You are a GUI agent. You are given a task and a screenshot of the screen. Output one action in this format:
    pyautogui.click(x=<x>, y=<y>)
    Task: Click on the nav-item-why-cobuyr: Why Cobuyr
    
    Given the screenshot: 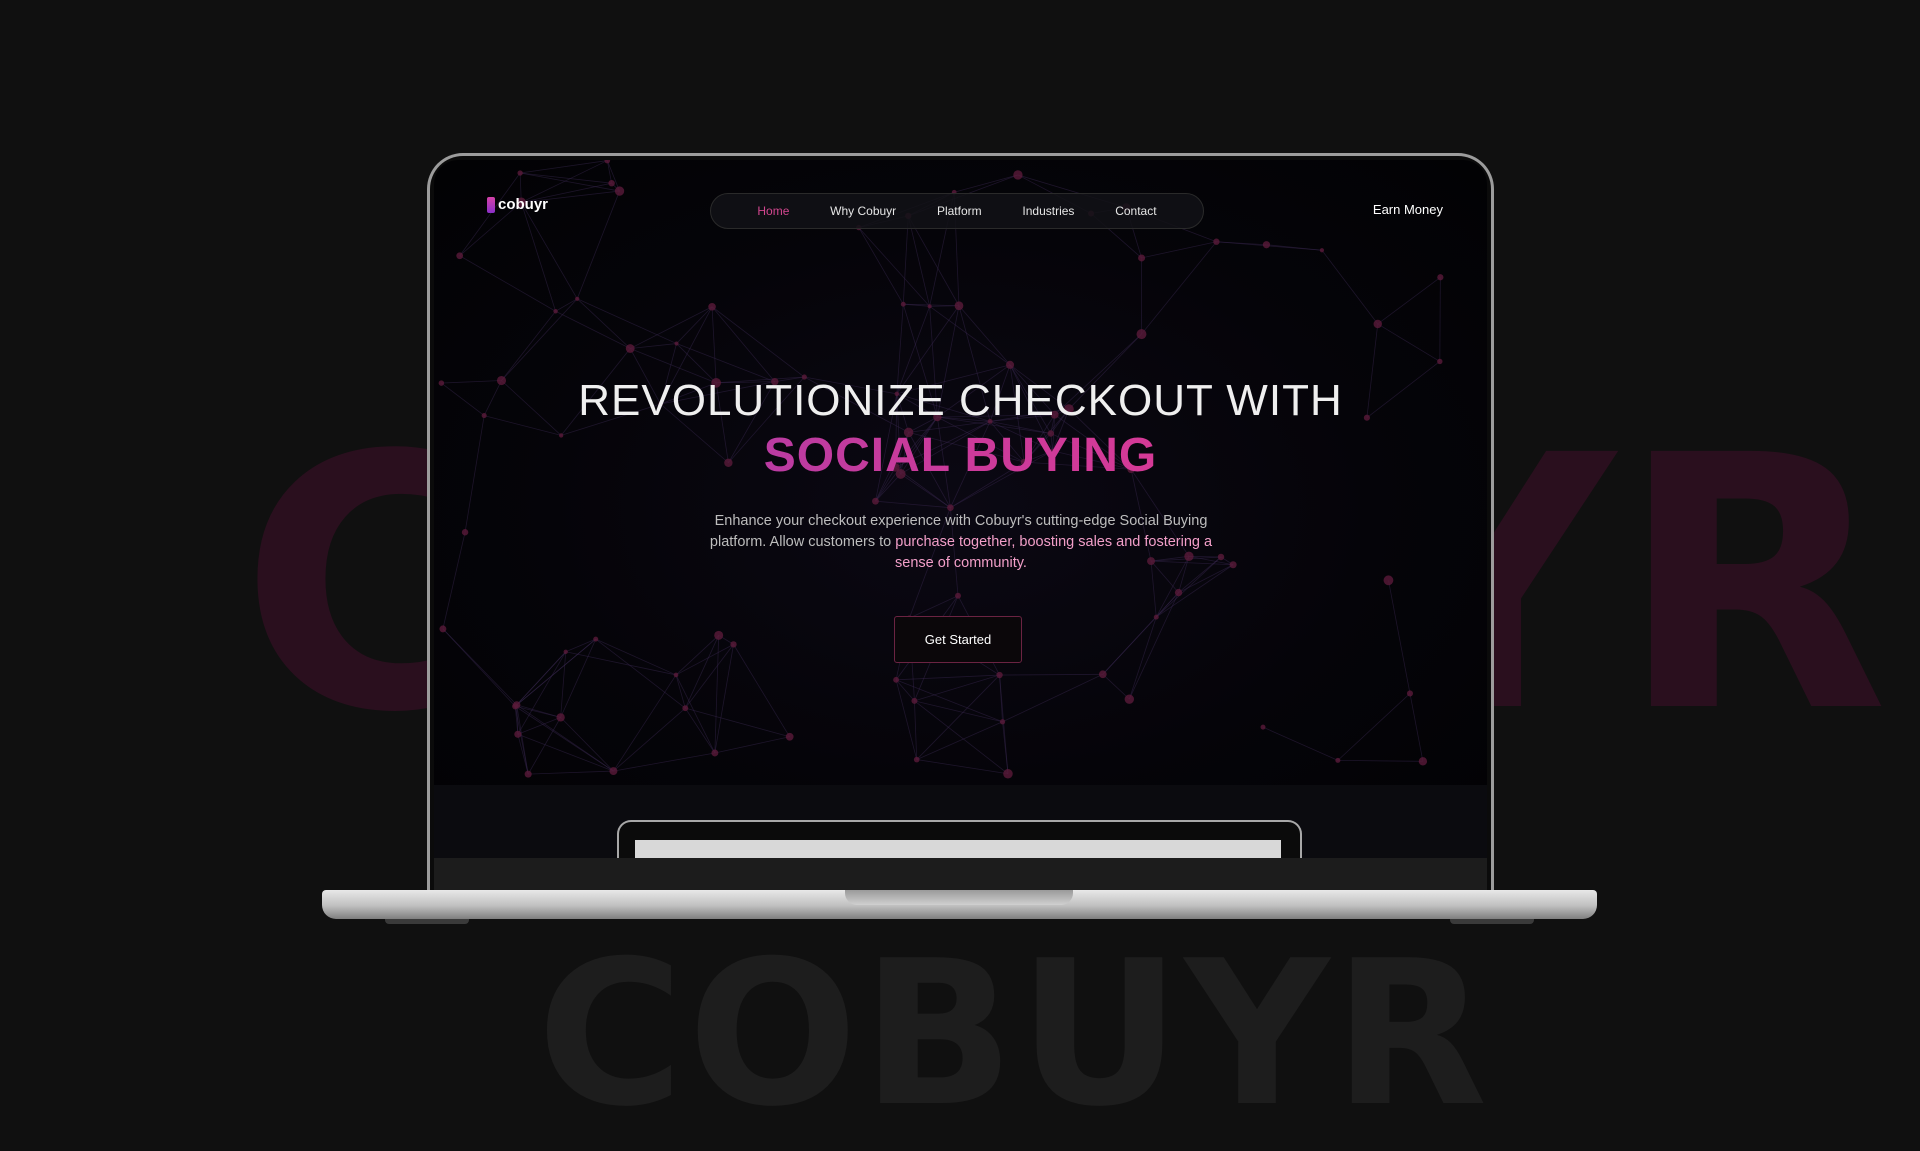 What is the action you would take?
    pyautogui.click(x=863, y=211)
    